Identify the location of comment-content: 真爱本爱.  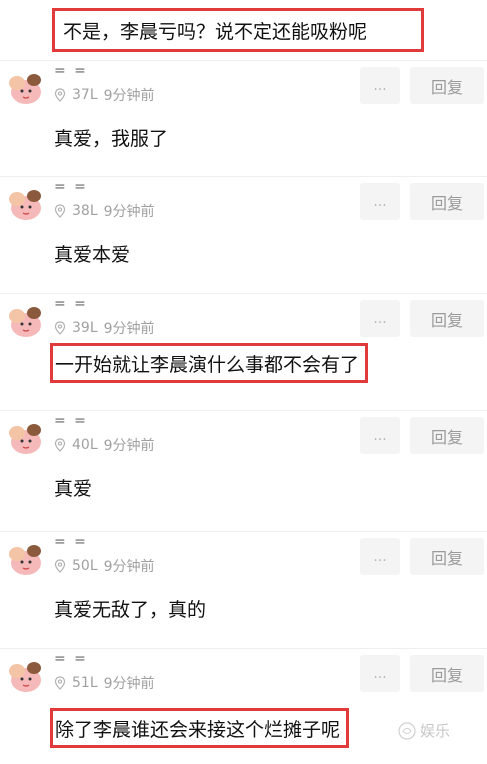
(92, 255).